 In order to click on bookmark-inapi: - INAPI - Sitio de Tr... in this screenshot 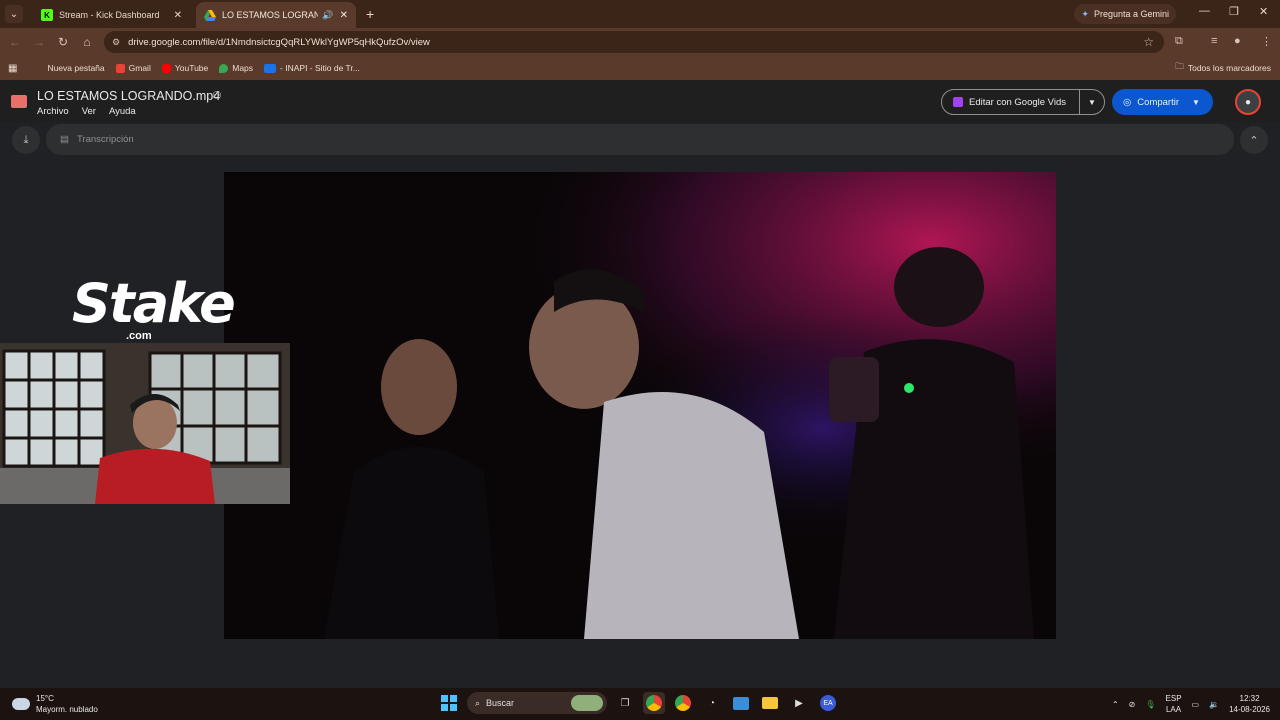, I will do `click(312, 68)`.